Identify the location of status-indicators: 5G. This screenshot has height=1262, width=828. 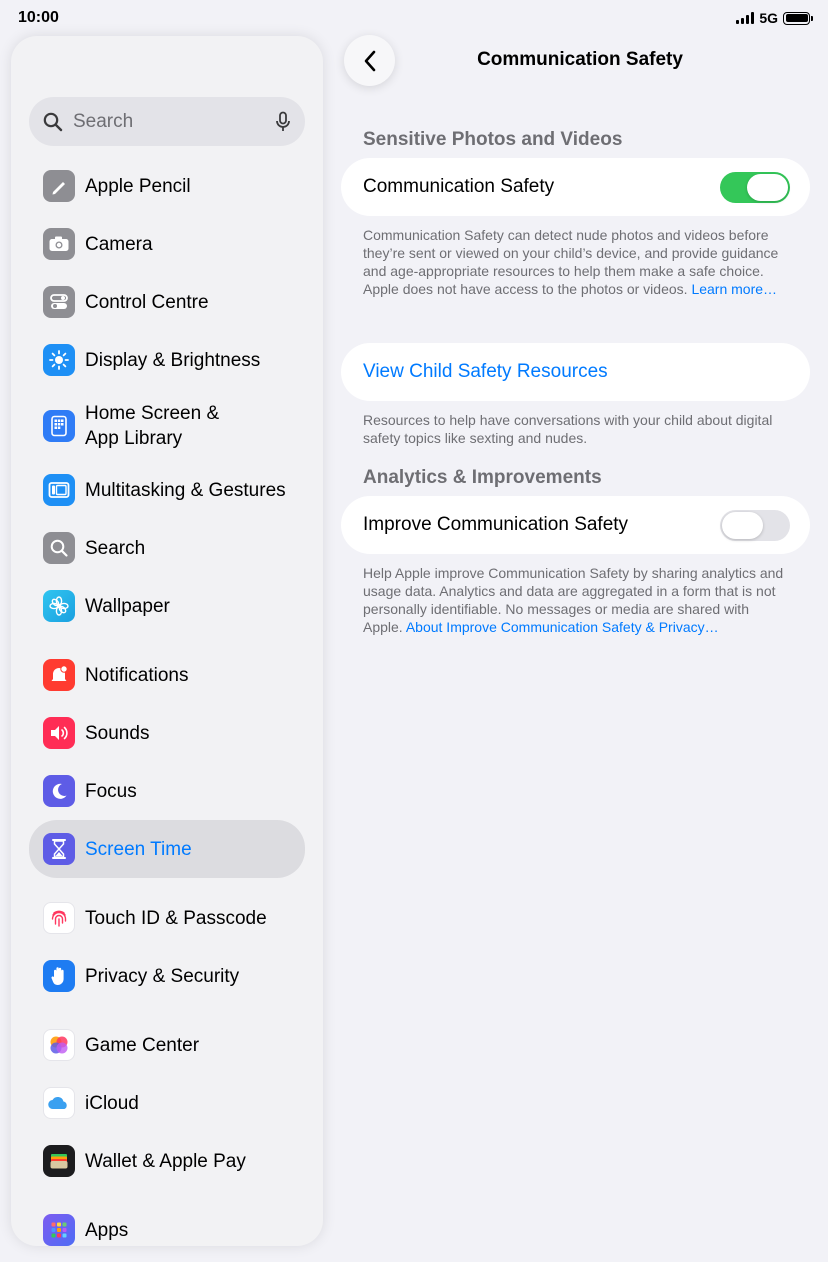
(774, 18).